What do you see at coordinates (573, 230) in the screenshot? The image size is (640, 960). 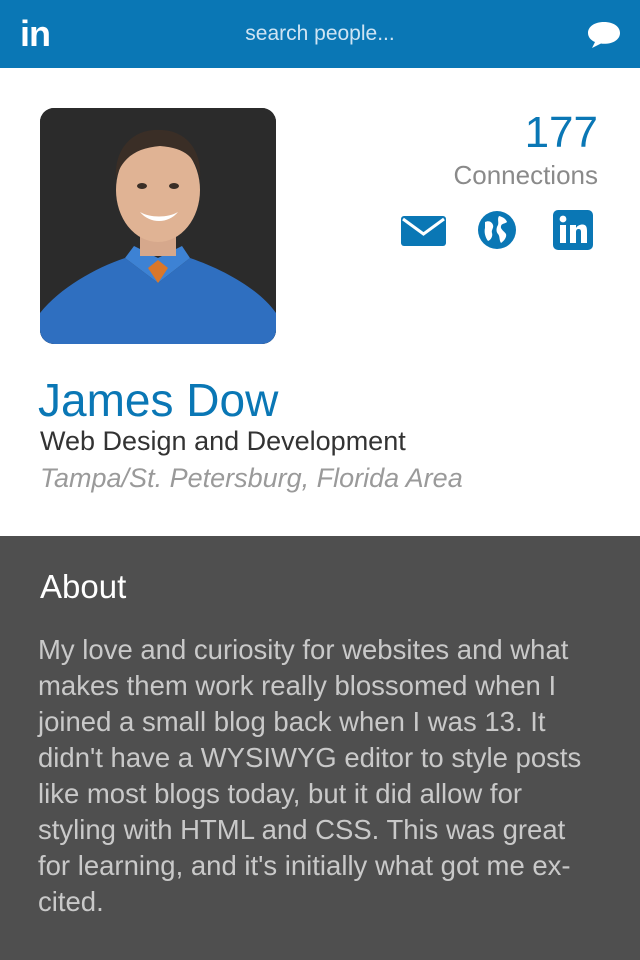 I see `linkedin-icon` at bounding box center [573, 230].